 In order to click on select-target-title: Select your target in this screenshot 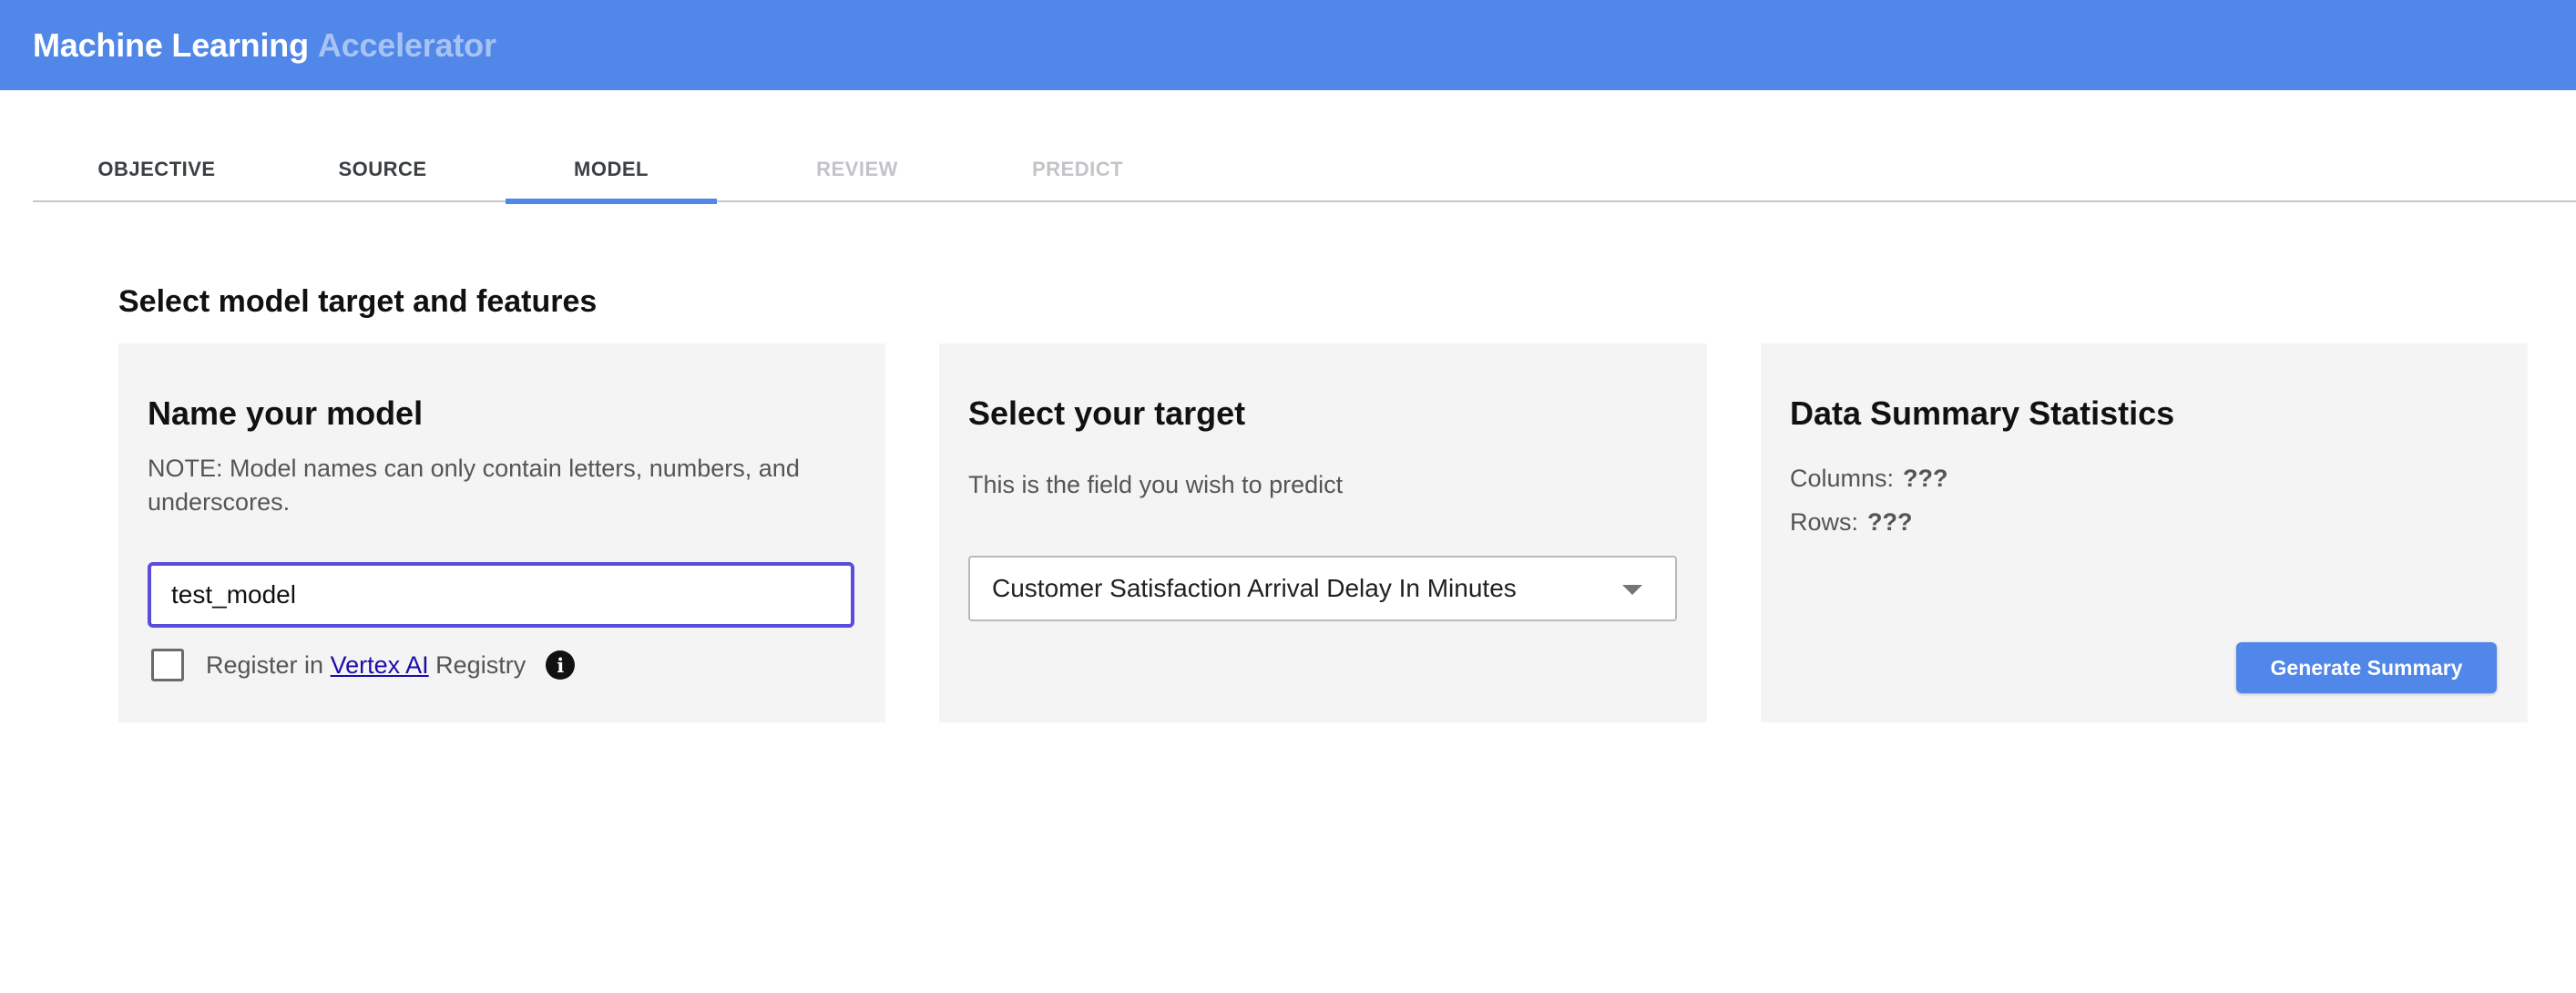, I will do `click(1107, 413)`.